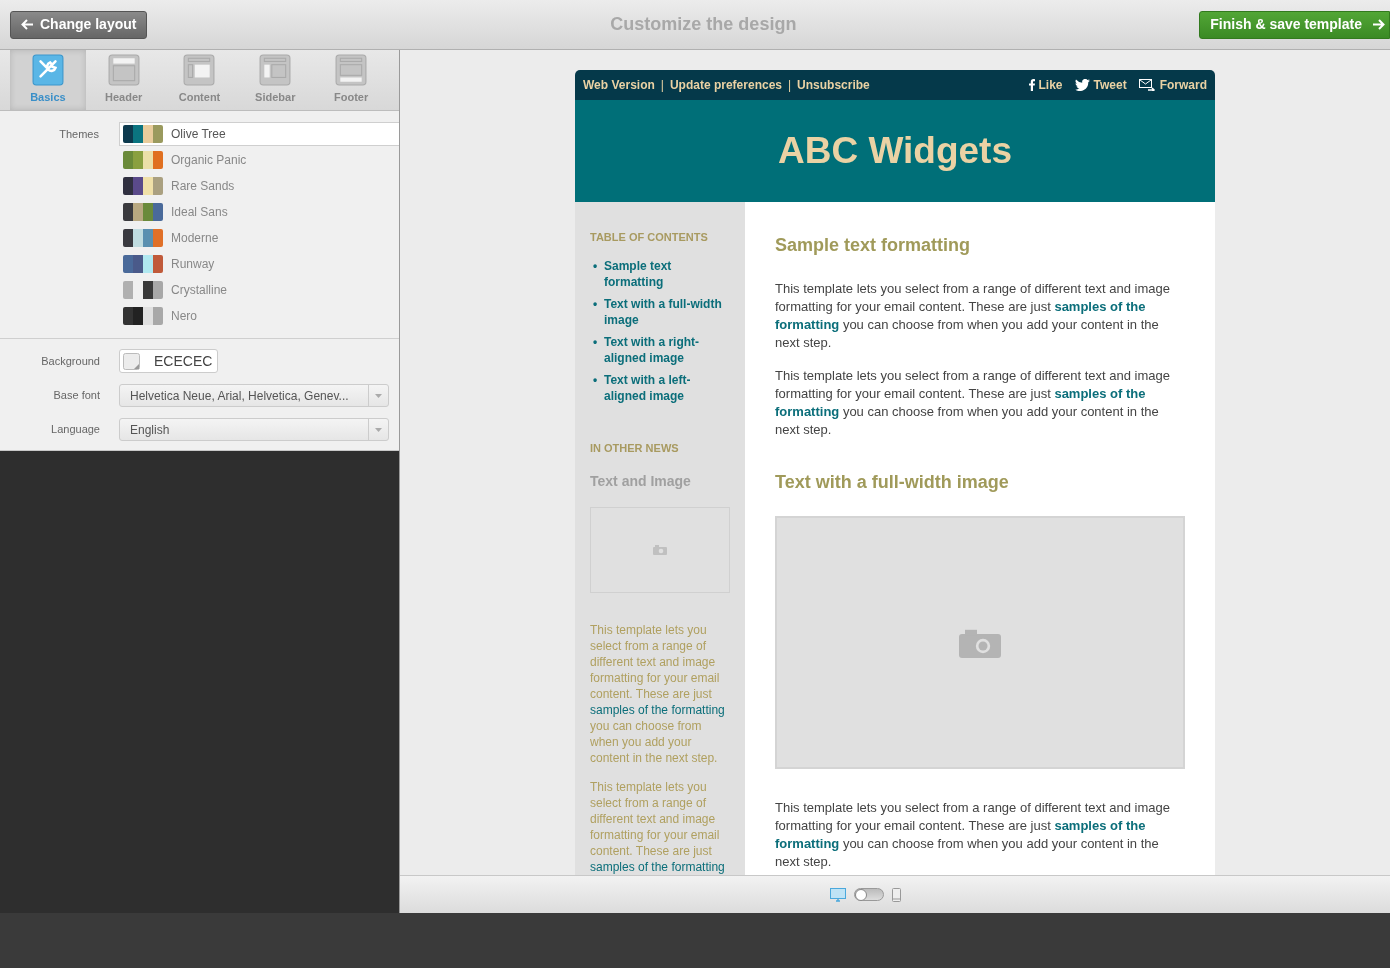 Image resolution: width=1390 pixels, height=968 pixels. I want to click on toc-link: Text with a left-aligned image, so click(667, 387).